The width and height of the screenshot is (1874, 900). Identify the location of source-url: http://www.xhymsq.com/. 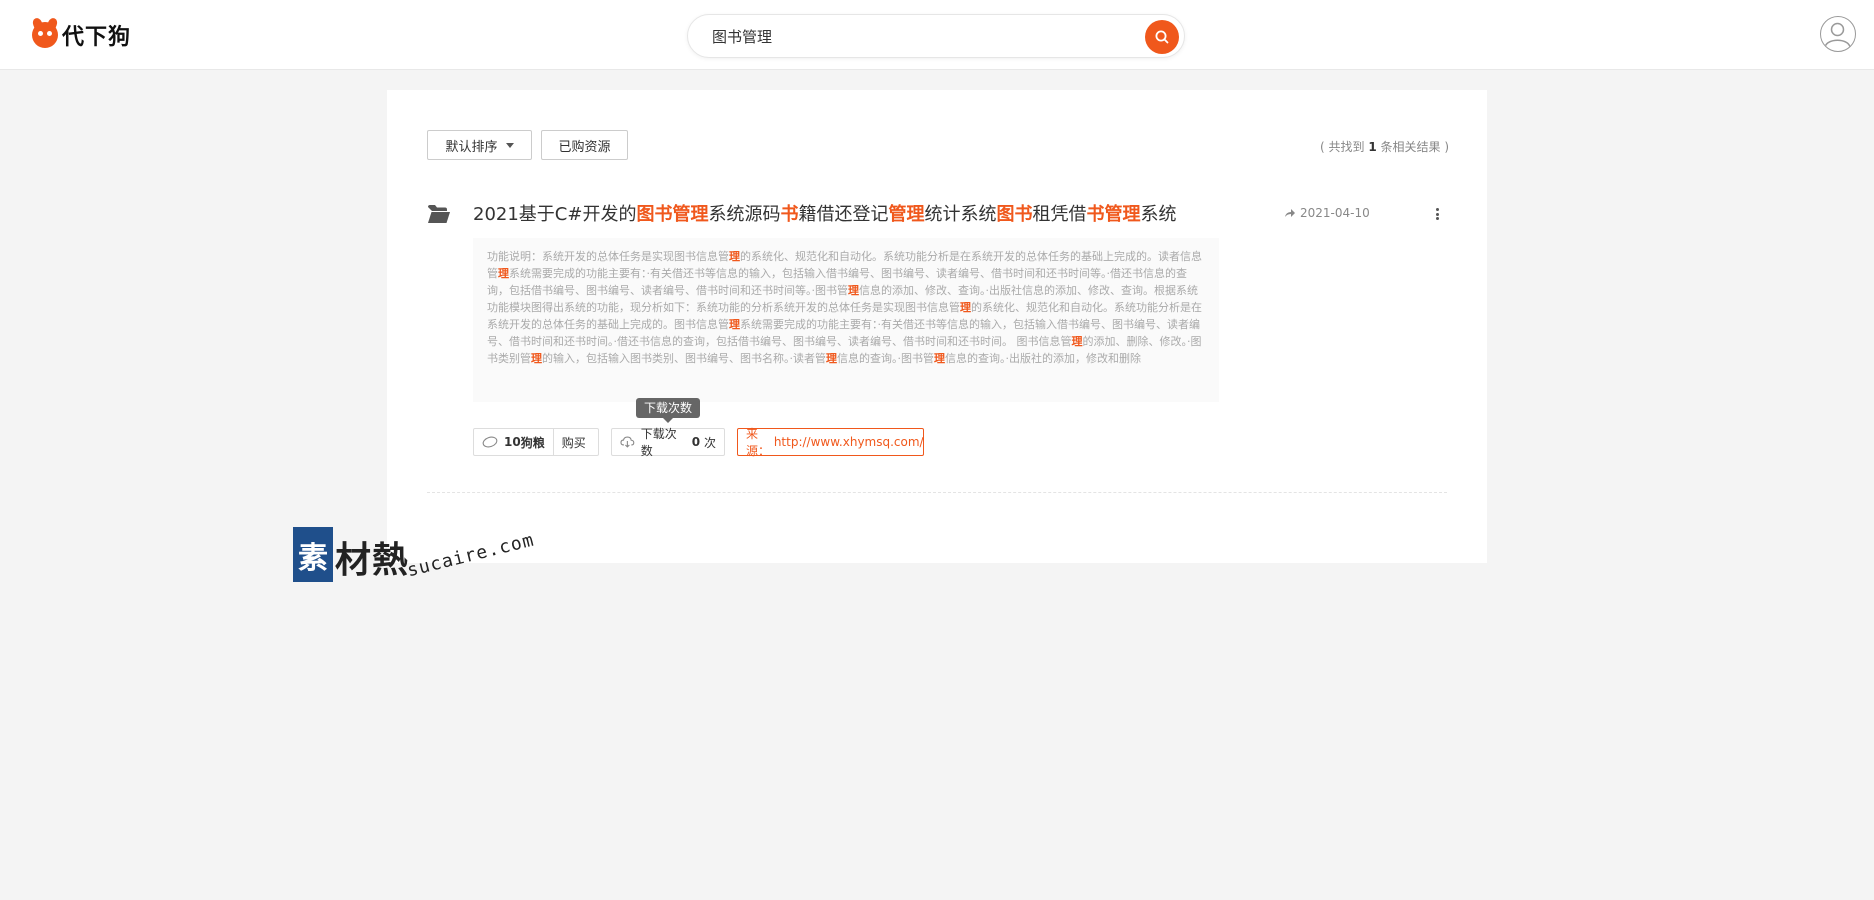
(848, 442).